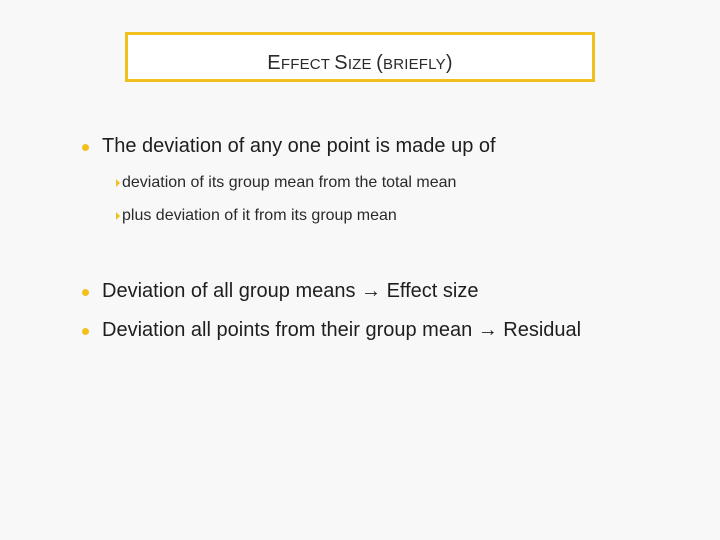  Describe the element at coordinates (274, 63) in the screenshot. I see `title-part: E` at that location.